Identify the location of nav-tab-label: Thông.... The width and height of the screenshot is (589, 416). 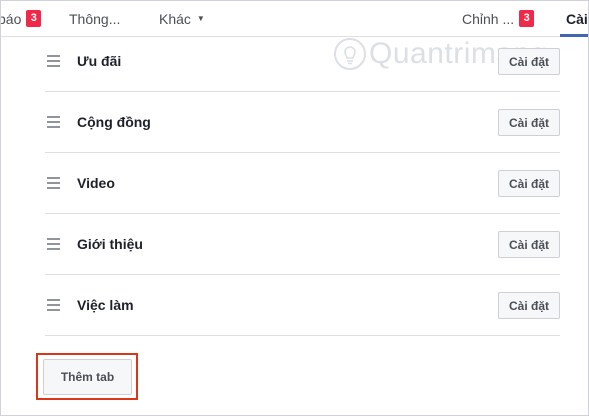
(95, 18).